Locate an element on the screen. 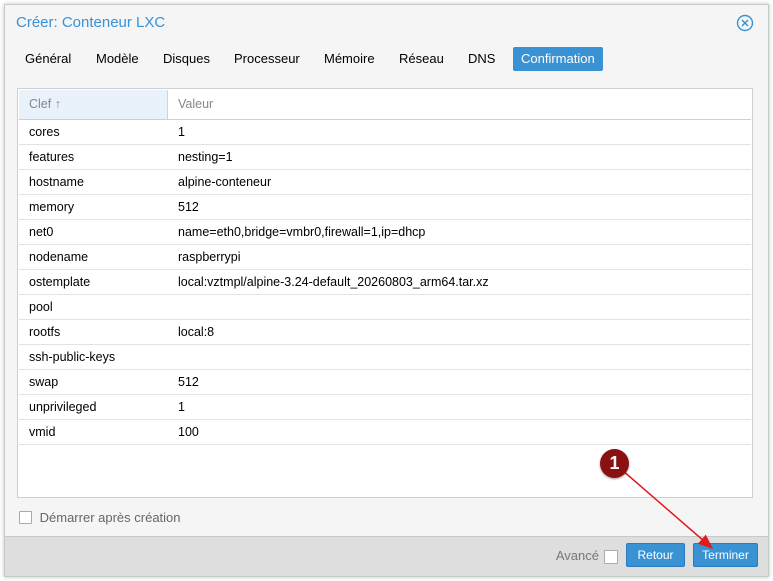 This screenshot has height=581, width=773. annotation-marker: 1 is located at coordinates (614, 463).